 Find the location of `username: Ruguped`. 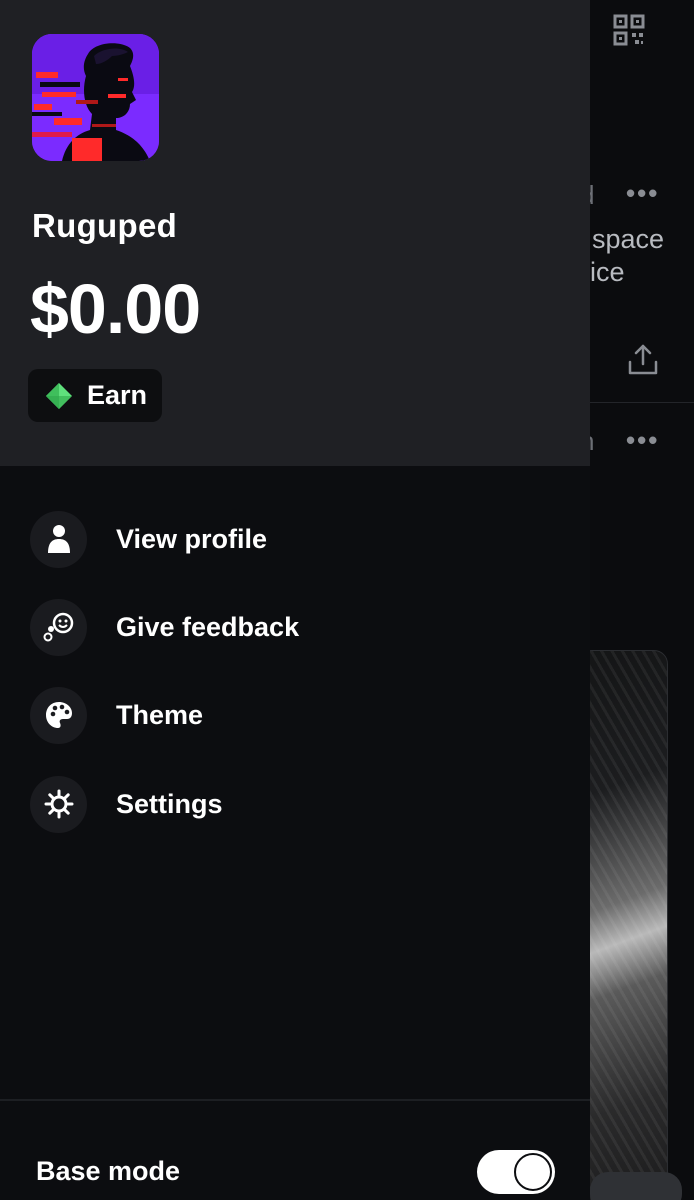

username: Ruguped is located at coordinates (105, 225).